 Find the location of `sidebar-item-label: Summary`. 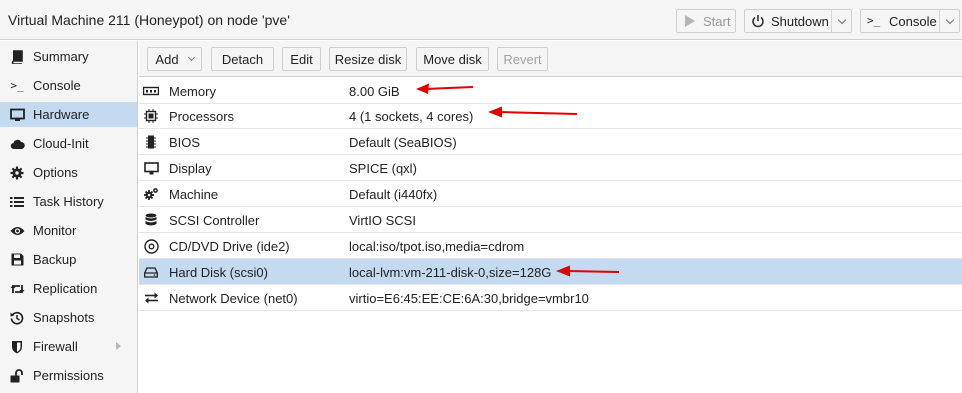

sidebar-item-label: Summary is located at coordinates (61, 56).